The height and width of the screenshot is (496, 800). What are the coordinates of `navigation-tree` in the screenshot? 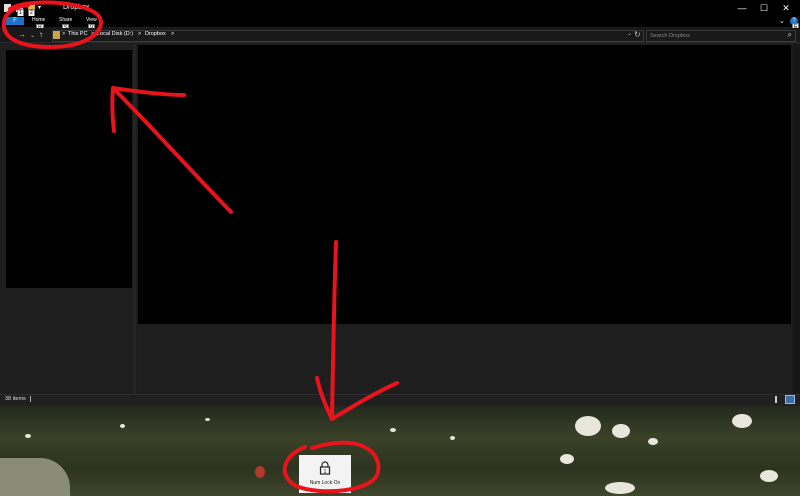 It's located at (69, 169).